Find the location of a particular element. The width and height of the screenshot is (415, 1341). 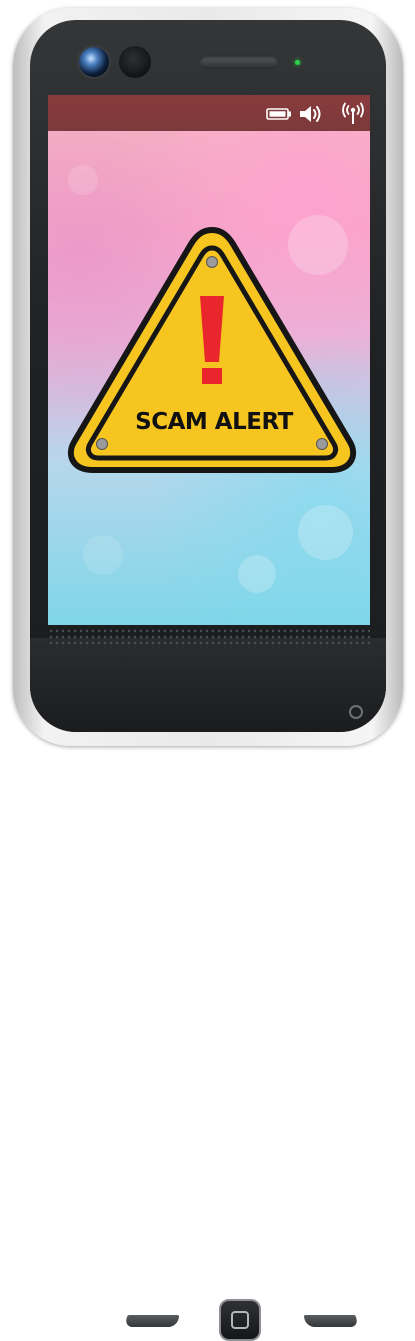

volume-icon is located at coordinates (310, 114).